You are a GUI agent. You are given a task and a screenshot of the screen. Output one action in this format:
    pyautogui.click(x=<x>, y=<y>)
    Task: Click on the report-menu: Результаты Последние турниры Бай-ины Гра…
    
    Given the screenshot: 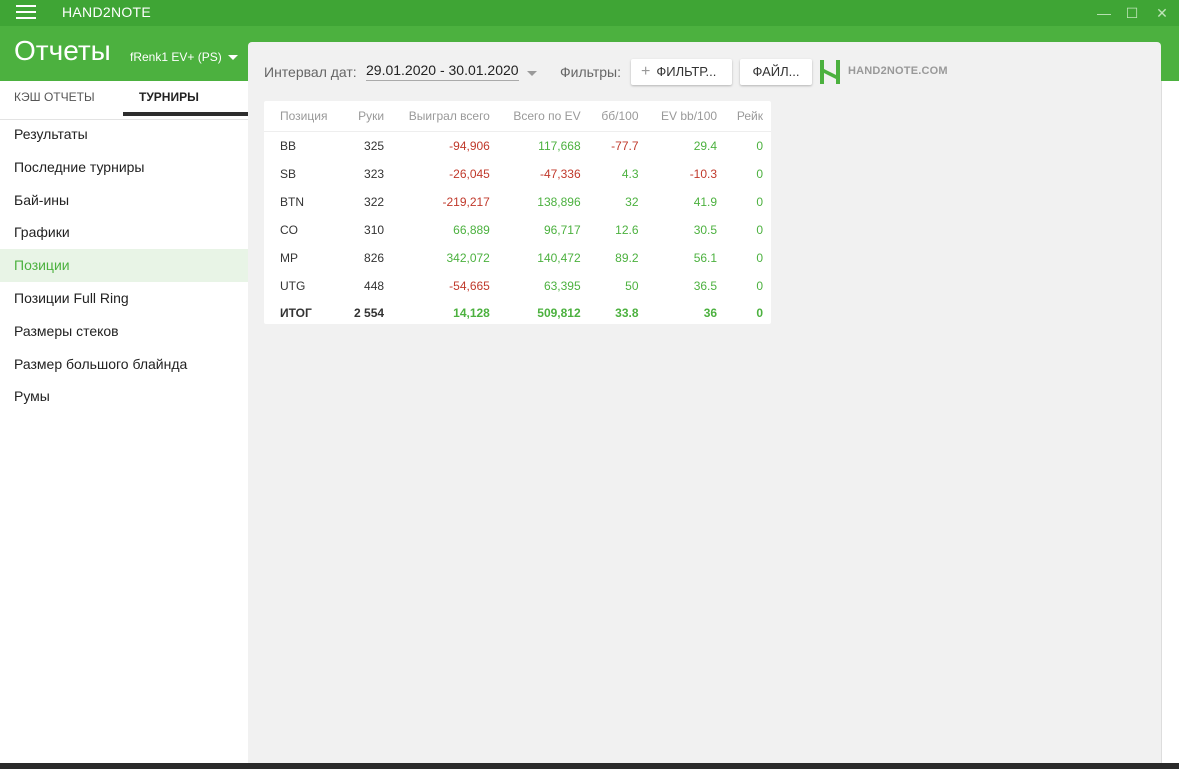 What is the action you would take?
    pyautogui.click(x=124, y=265)
    